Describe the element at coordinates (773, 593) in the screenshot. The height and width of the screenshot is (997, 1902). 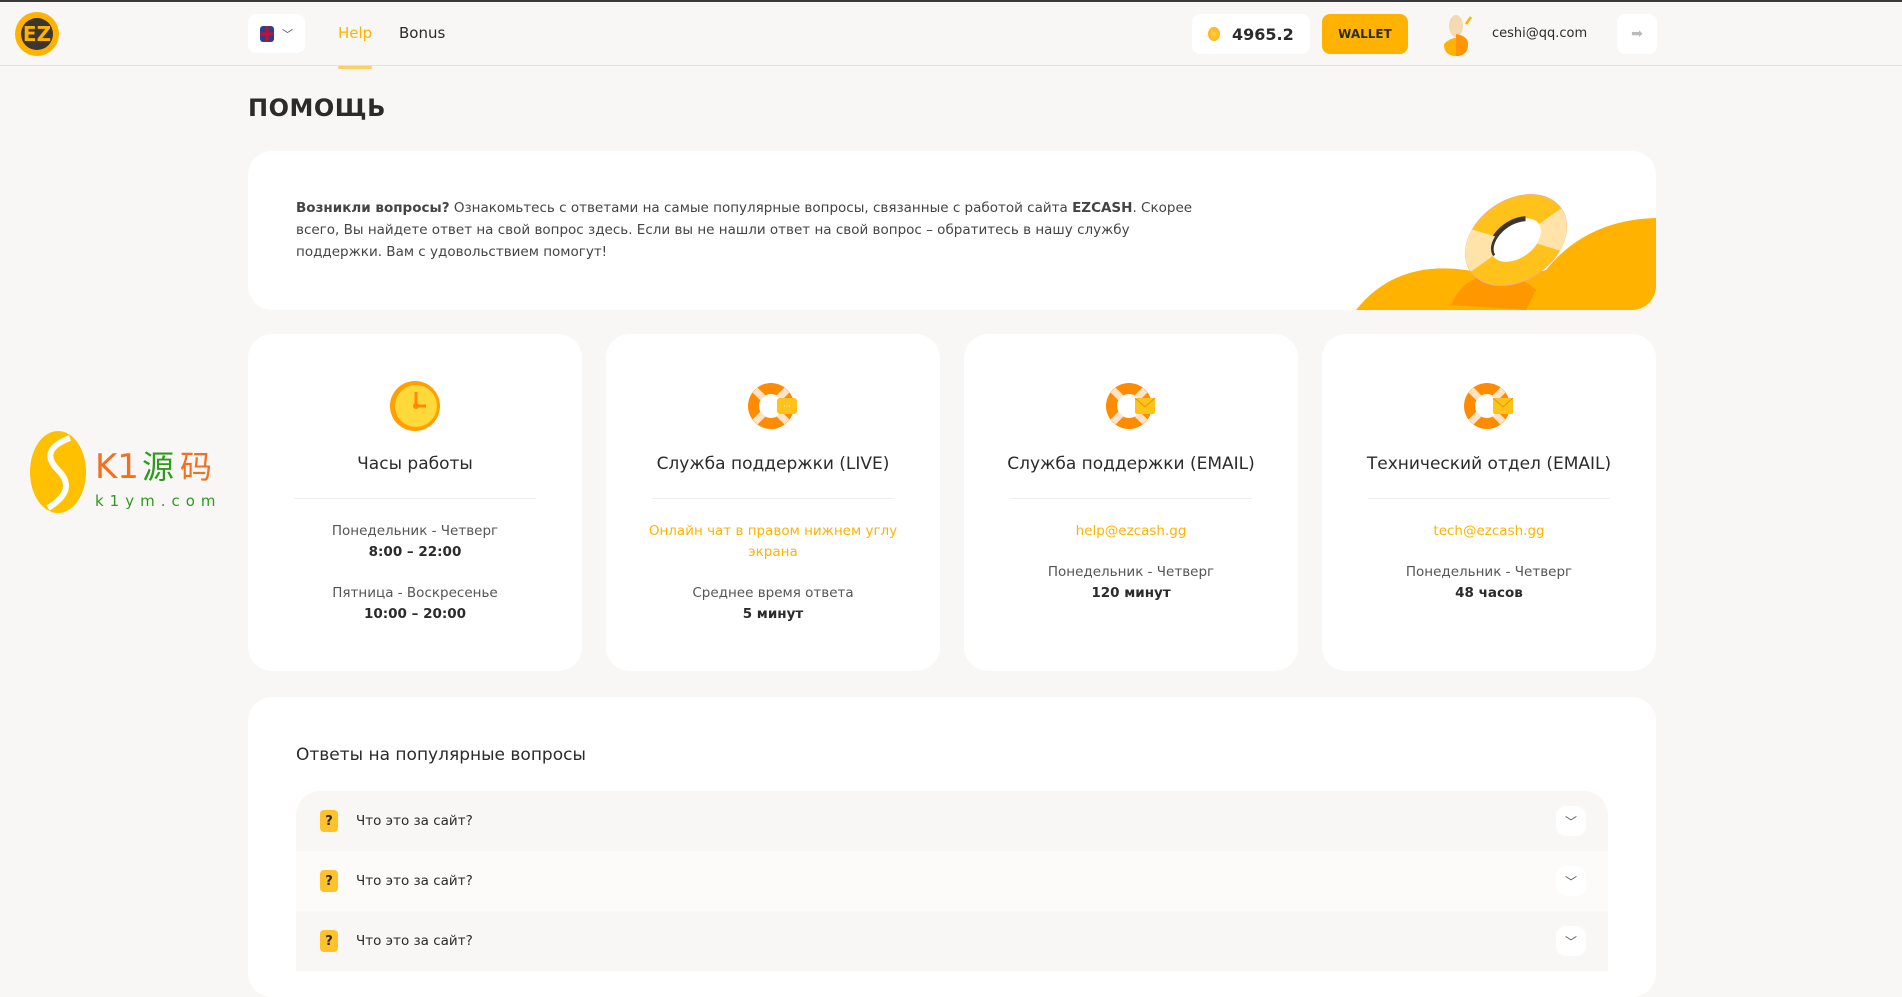
I see `response-time-label: Среднее время ответа` at that location.